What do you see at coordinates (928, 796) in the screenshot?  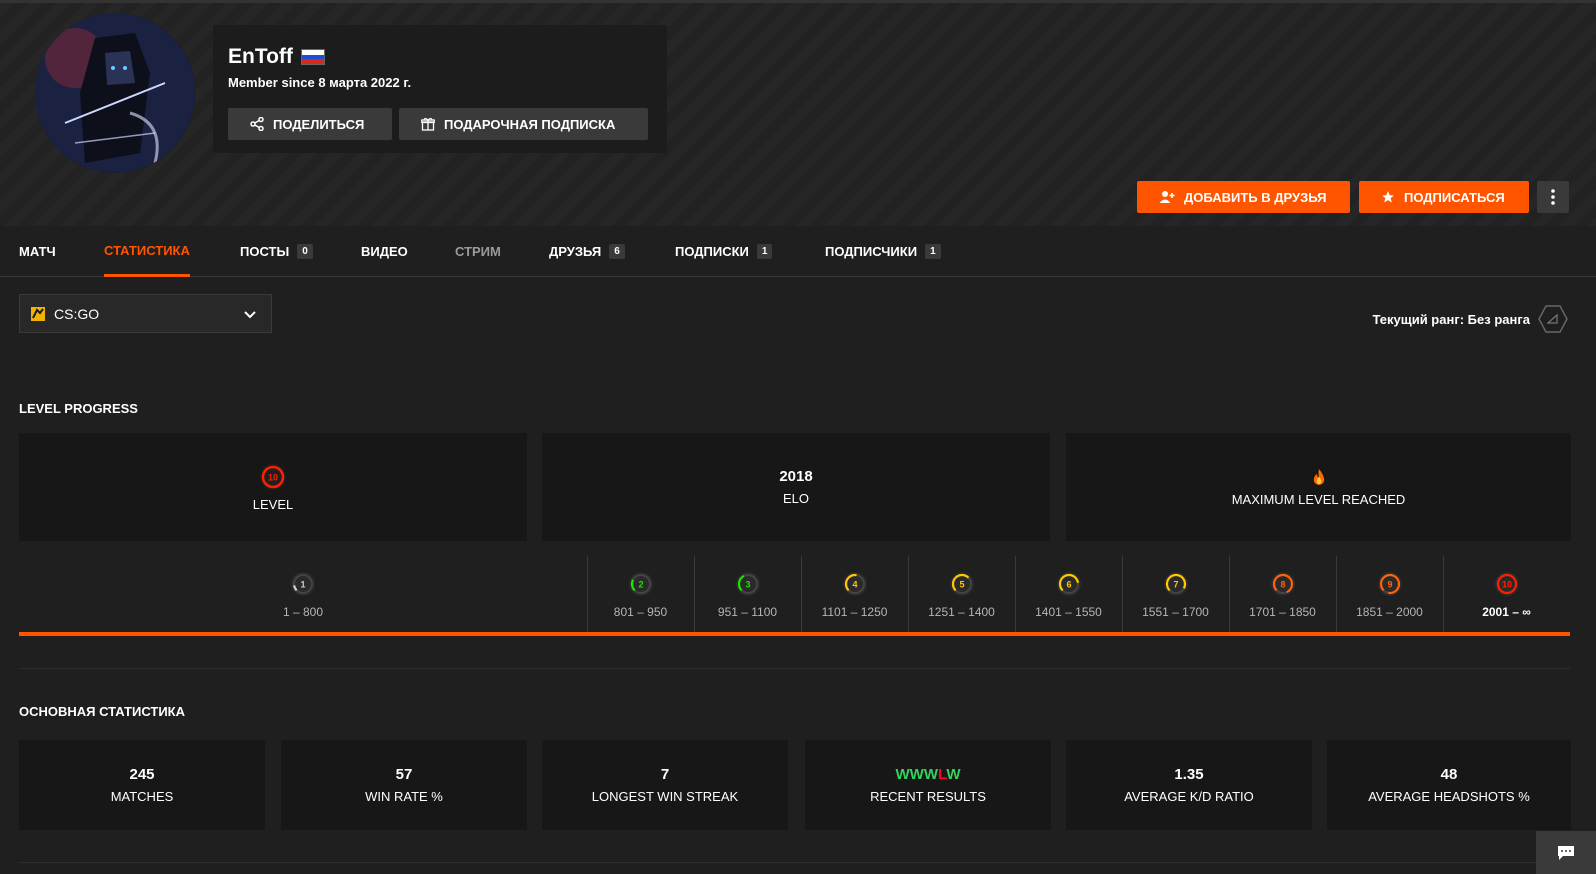 I see `stat-label: RECENT RESULTS` at bounding box center [928, 796].